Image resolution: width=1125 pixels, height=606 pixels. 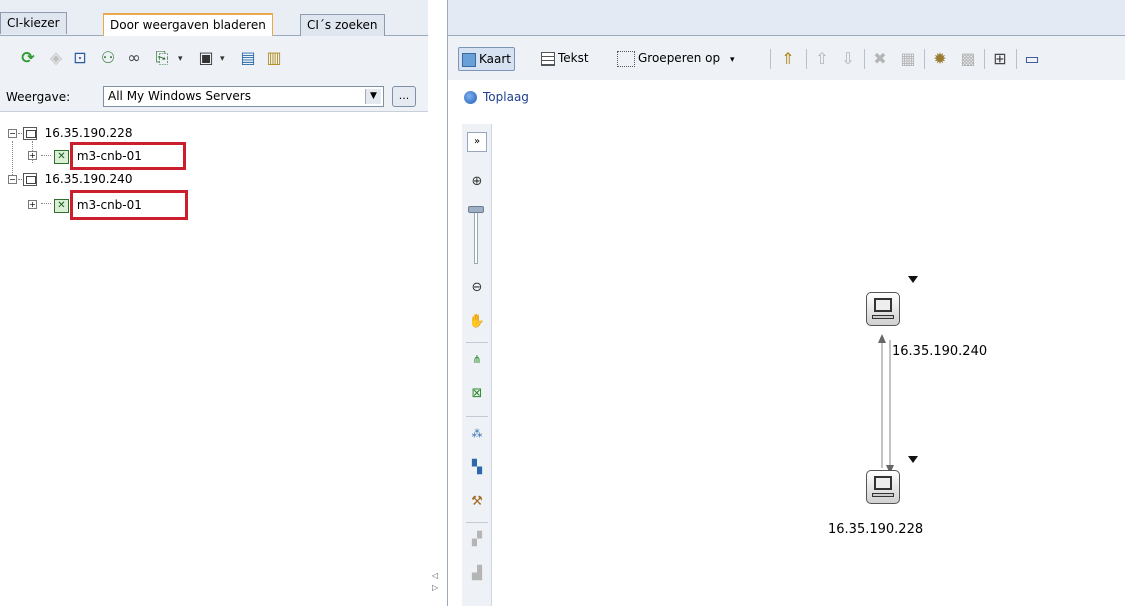 What do you see at coordinates (477, 182) in the screenshot?
I see `zoom-in-icon: ⊕` at bounding box center [477, 182].